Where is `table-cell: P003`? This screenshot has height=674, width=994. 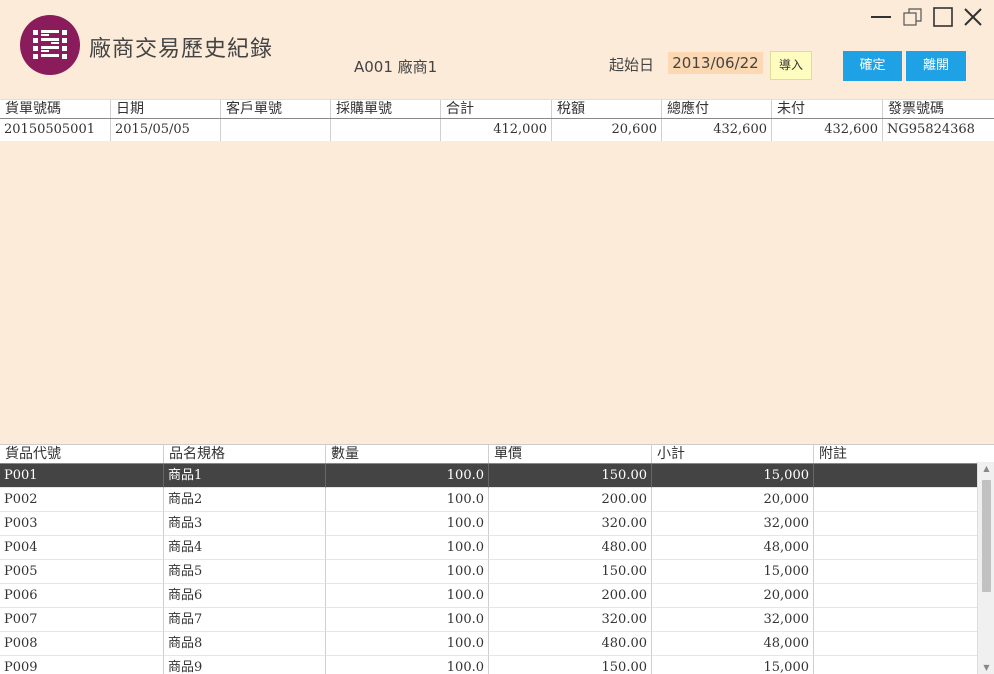
table-cell: P003 is located at coordinates (82, 524).